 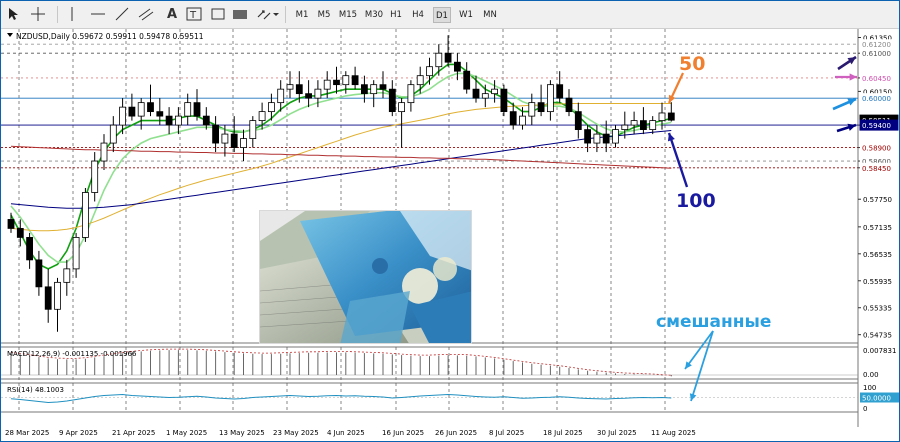 What do you see at coordinates (172, 14) in the screenshot?
I see `text-icon: A` at bounding box center [172, 14].